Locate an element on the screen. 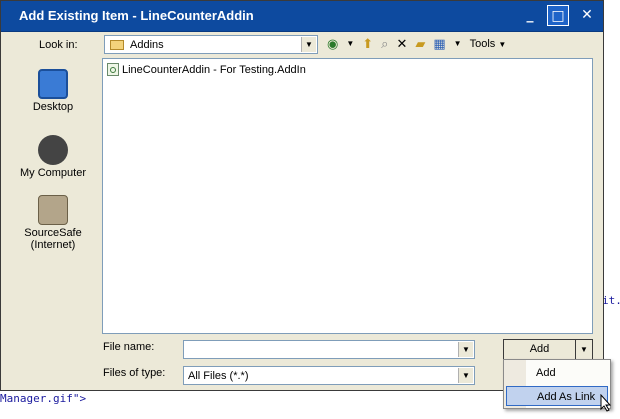  file-type-label: Files of type: is located at coordinates (134, 373).